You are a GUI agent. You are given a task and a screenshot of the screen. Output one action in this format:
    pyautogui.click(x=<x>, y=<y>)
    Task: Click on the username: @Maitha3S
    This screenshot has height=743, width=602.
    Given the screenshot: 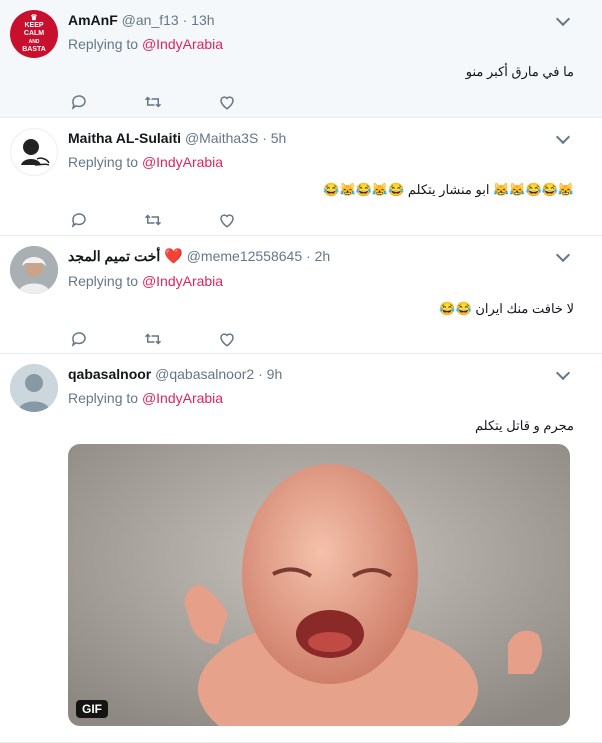 What is the action you would take?
    pyautogui.click(x=221, y=138)
    